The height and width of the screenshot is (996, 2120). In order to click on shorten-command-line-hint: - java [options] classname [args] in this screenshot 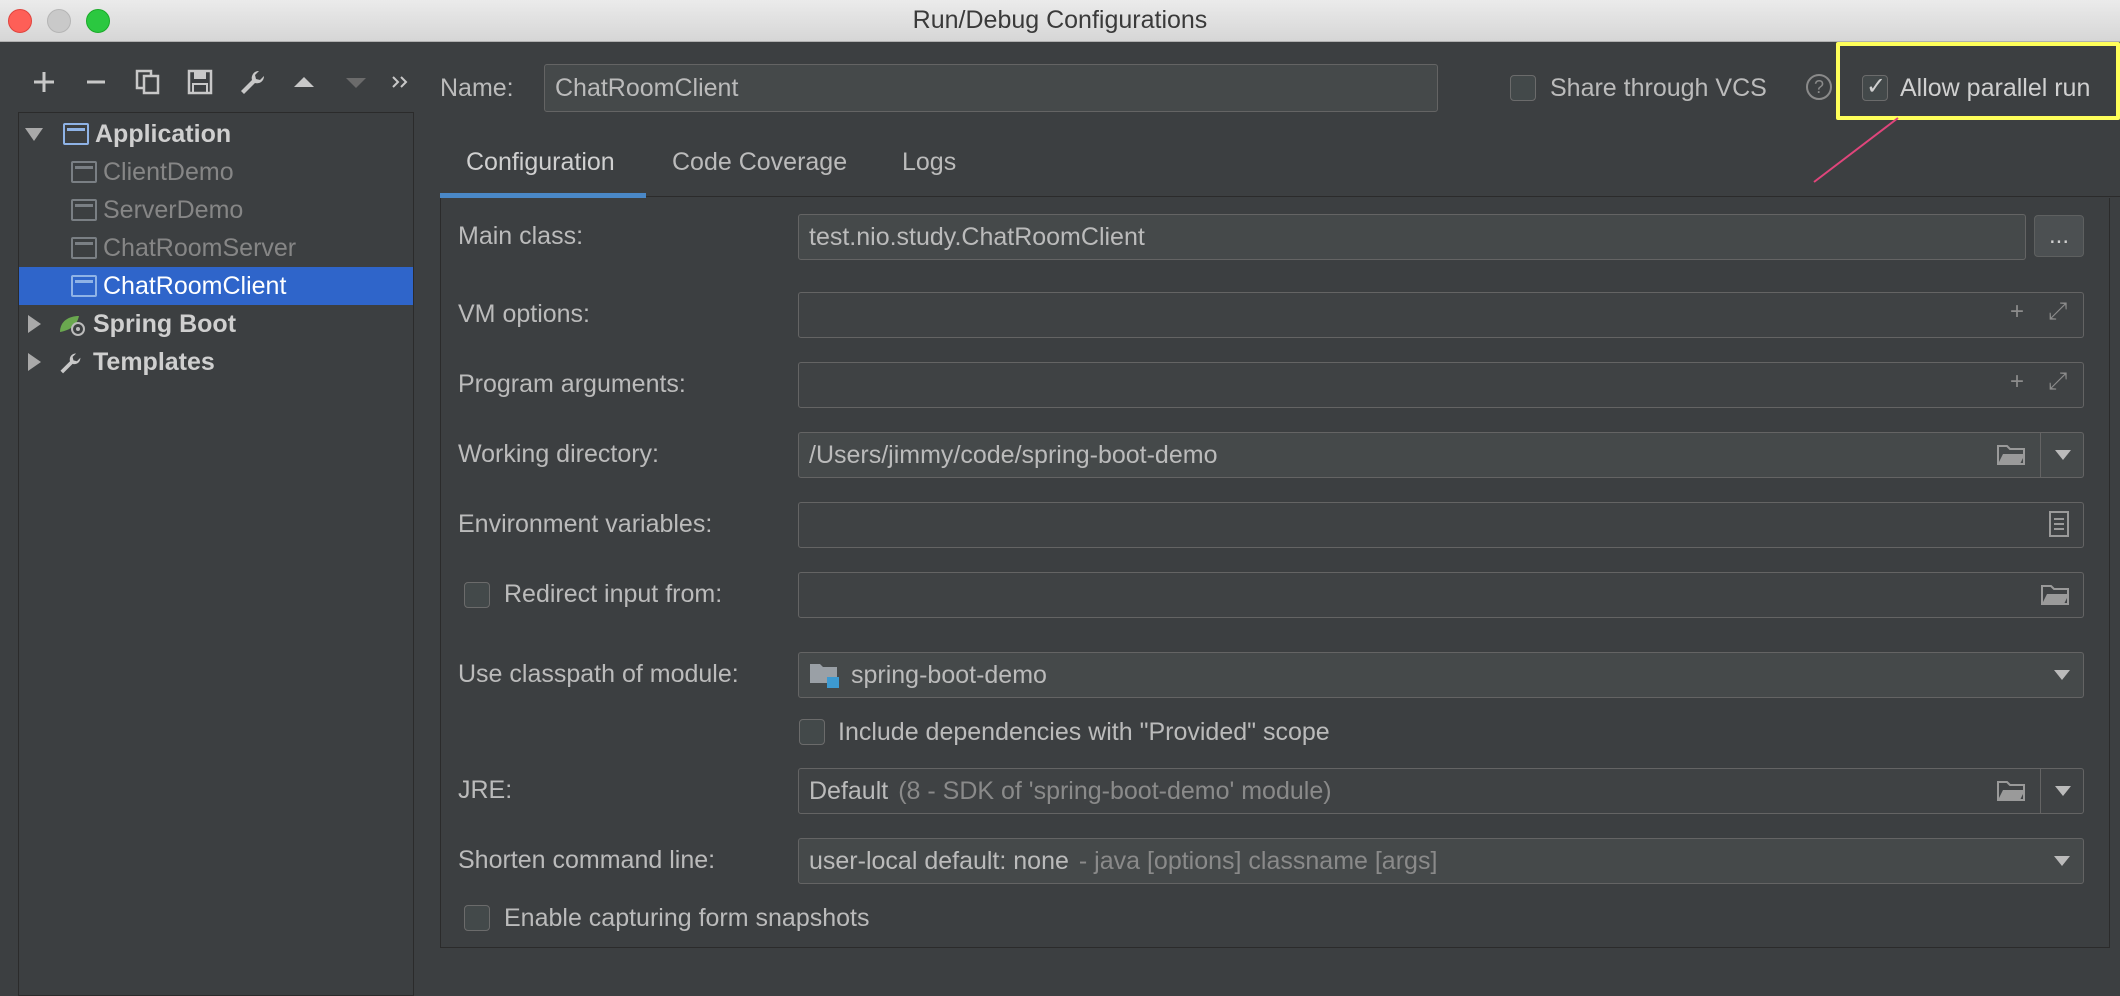, I will do `click(1258, 860)`.